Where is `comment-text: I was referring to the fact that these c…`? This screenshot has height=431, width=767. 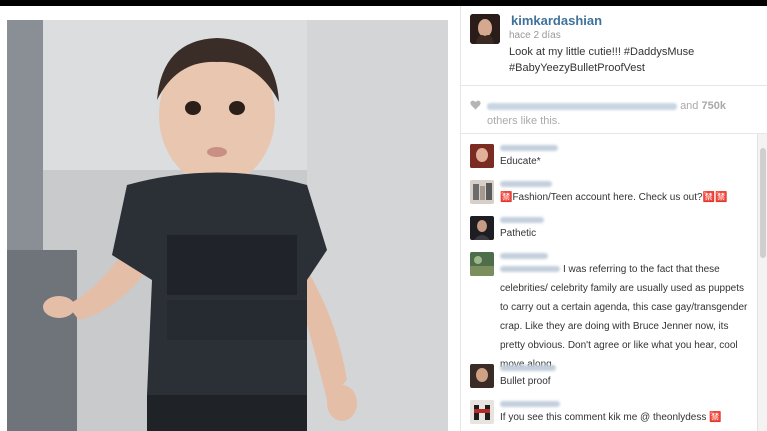
comment-text: I was referring to the fact that these c… is located at coordinates (625, 317).